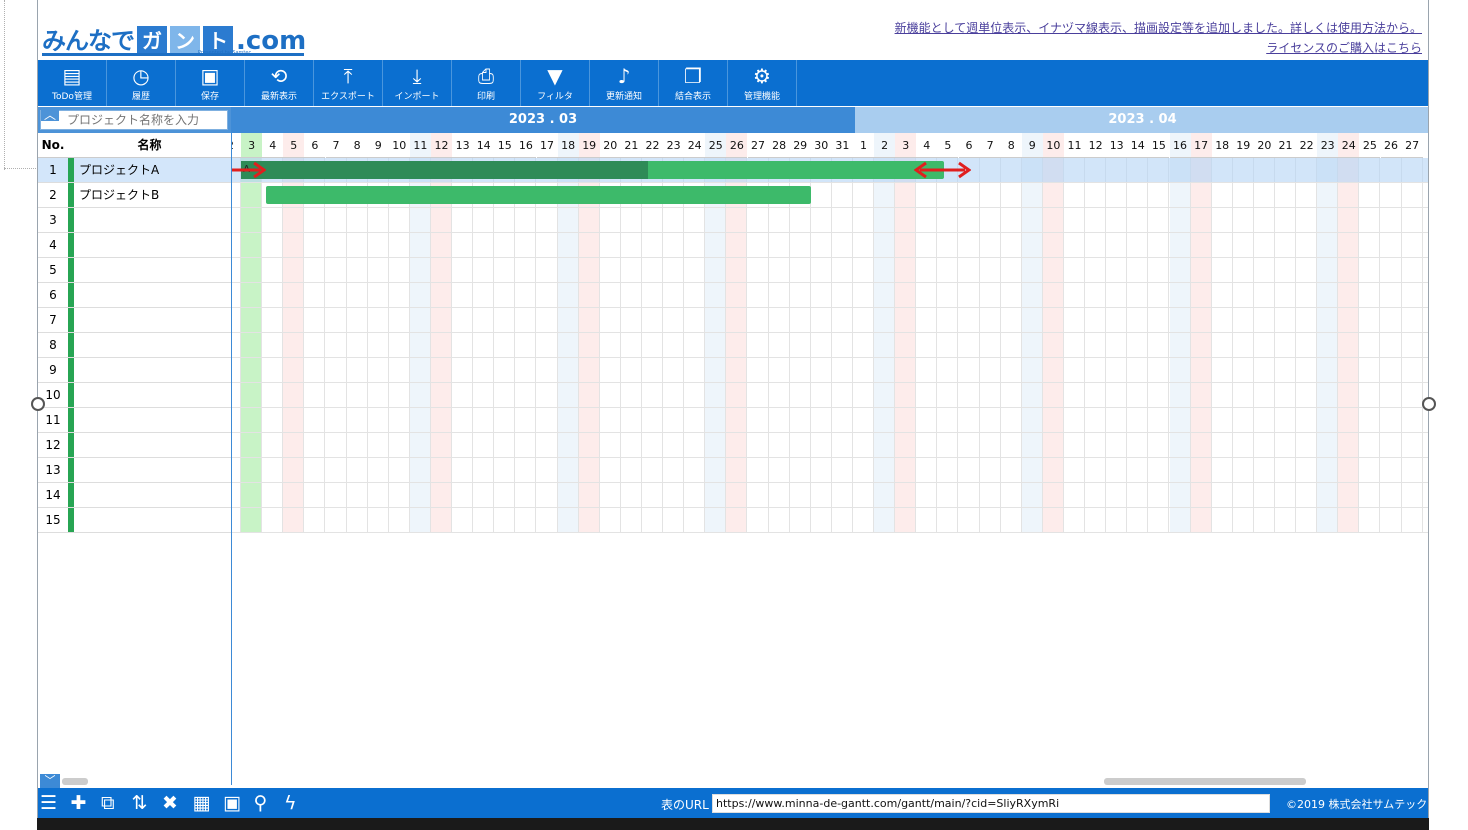  What do you see at coordinates (88, 41) in the screenshot?
I see `logo-text-minnade: みんなで` at bounding box center [88, 41].